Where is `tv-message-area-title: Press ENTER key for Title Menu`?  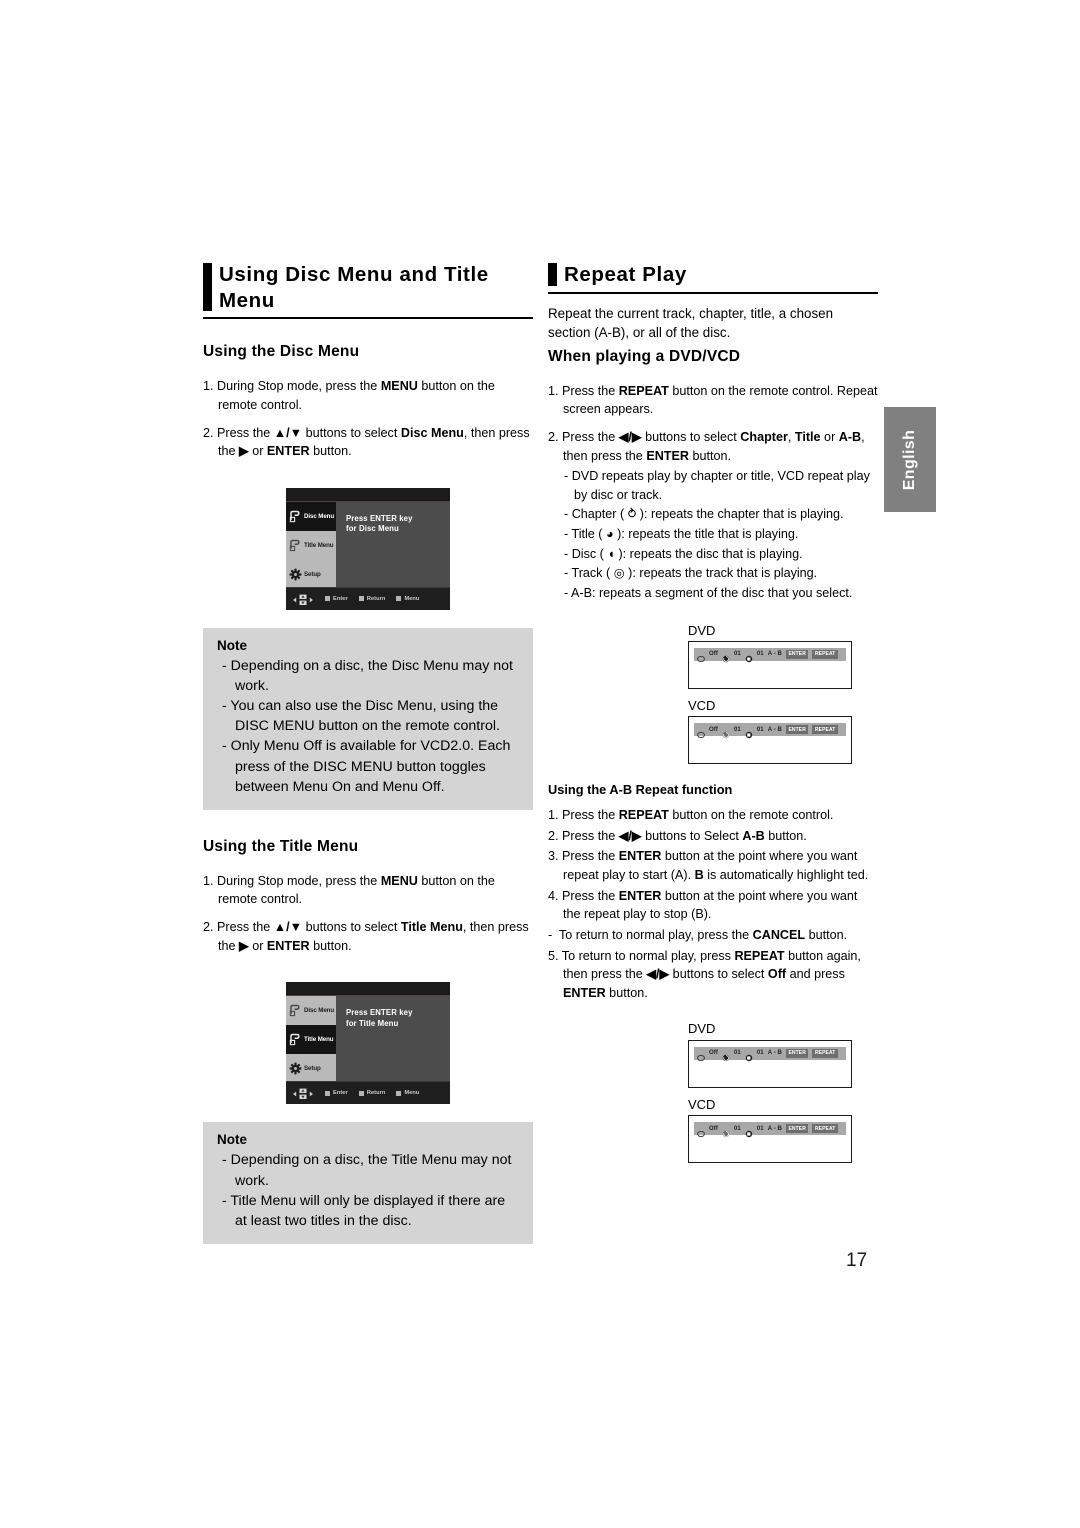 tv-message-area-title: Press ENTER key for Title Menu is located at coordinates (393, 1039).